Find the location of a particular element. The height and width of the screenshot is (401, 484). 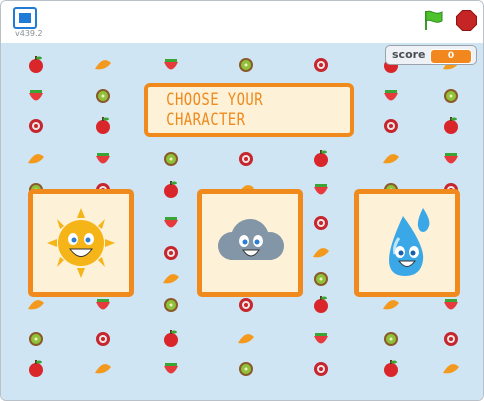

sun-character-icon is located at coordinates (81, 243).